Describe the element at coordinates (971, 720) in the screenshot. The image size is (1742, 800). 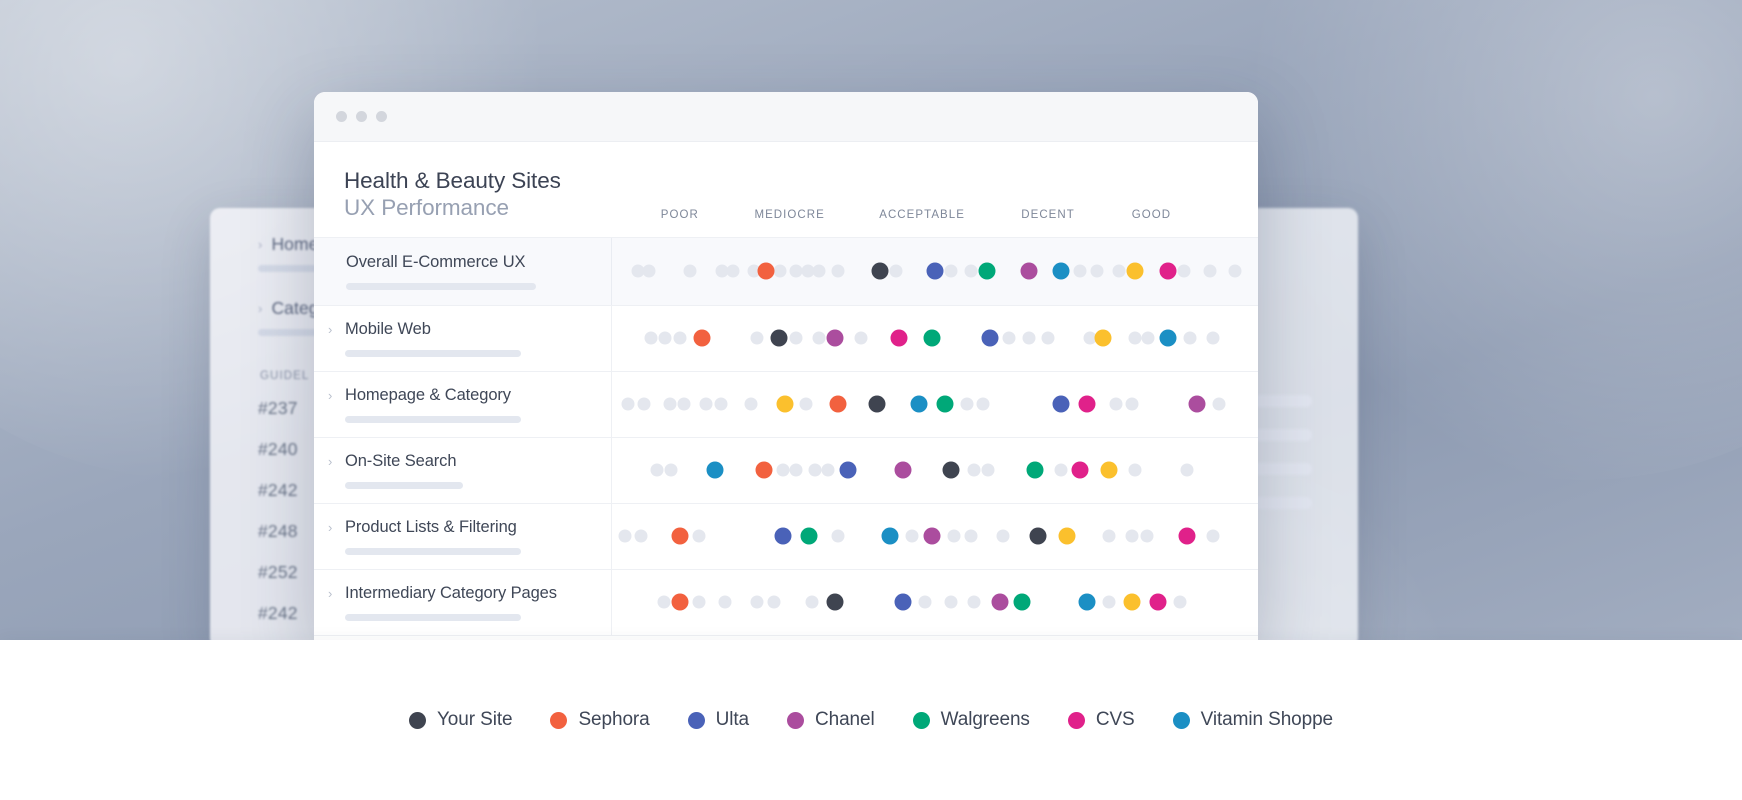
I see `legend-item-walgreens: Walgreens` at that location.